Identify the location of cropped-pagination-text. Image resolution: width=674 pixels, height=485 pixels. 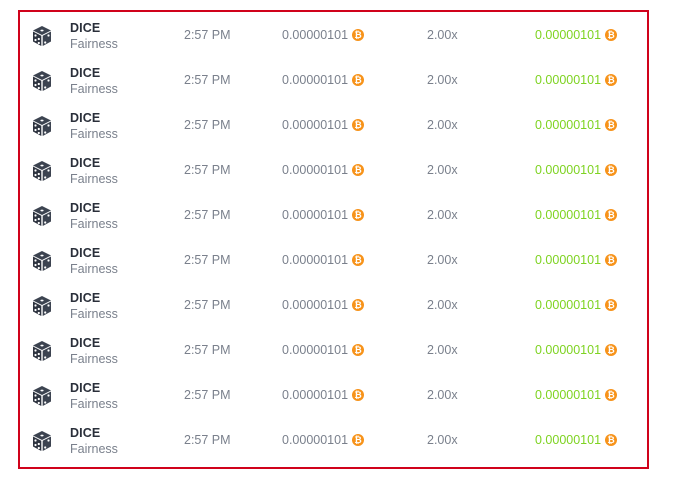
(328, 481).